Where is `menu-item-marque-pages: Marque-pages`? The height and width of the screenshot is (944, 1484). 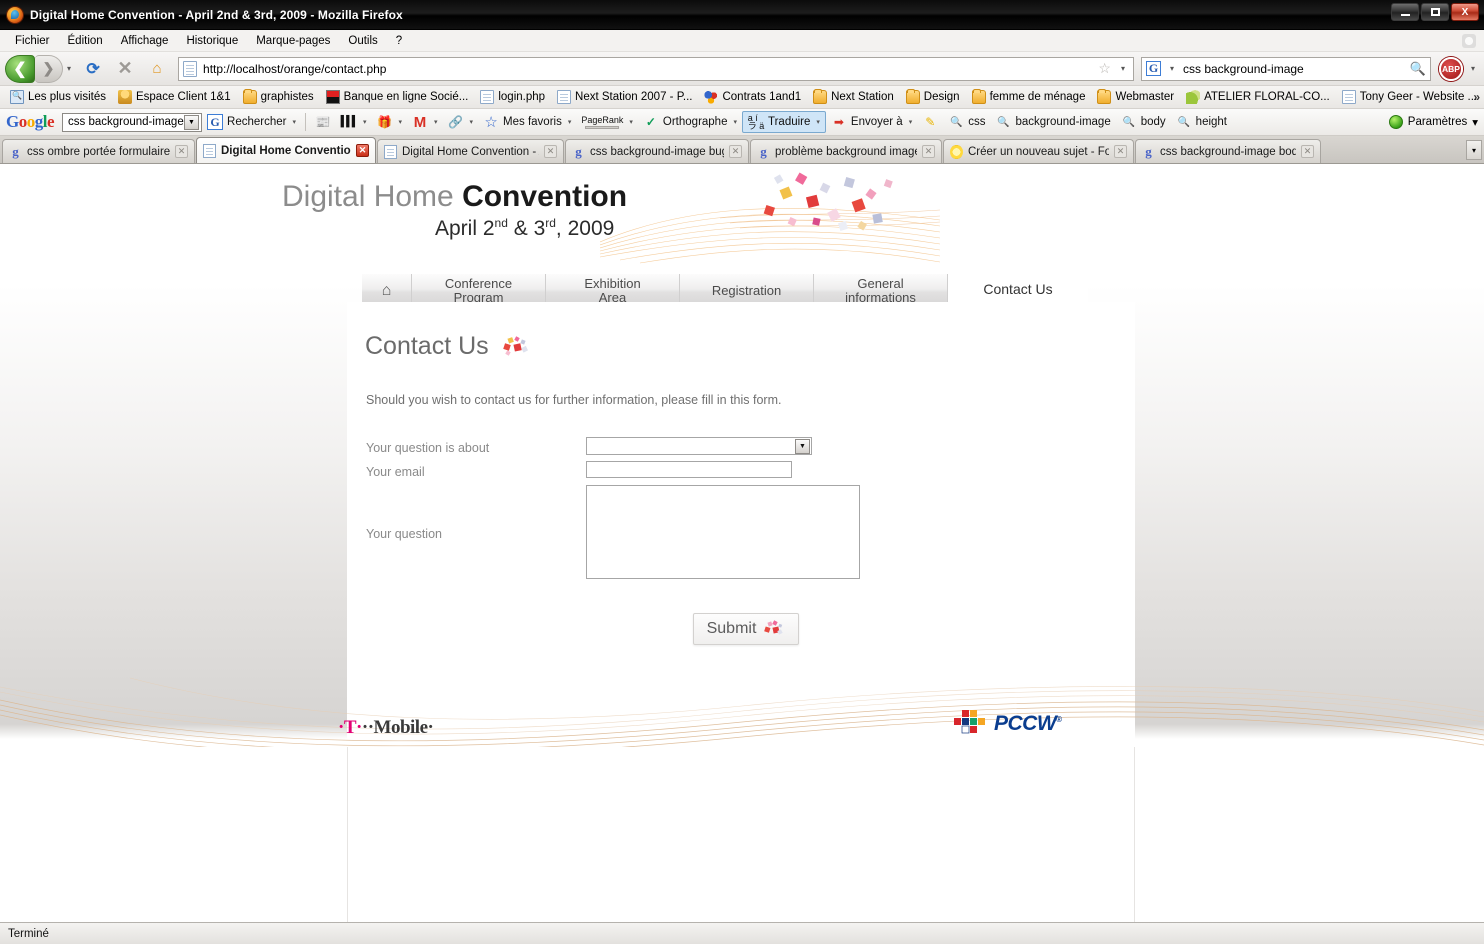
menu-item-marque-pages: Marque-pages is located at coordinates (293, 41).